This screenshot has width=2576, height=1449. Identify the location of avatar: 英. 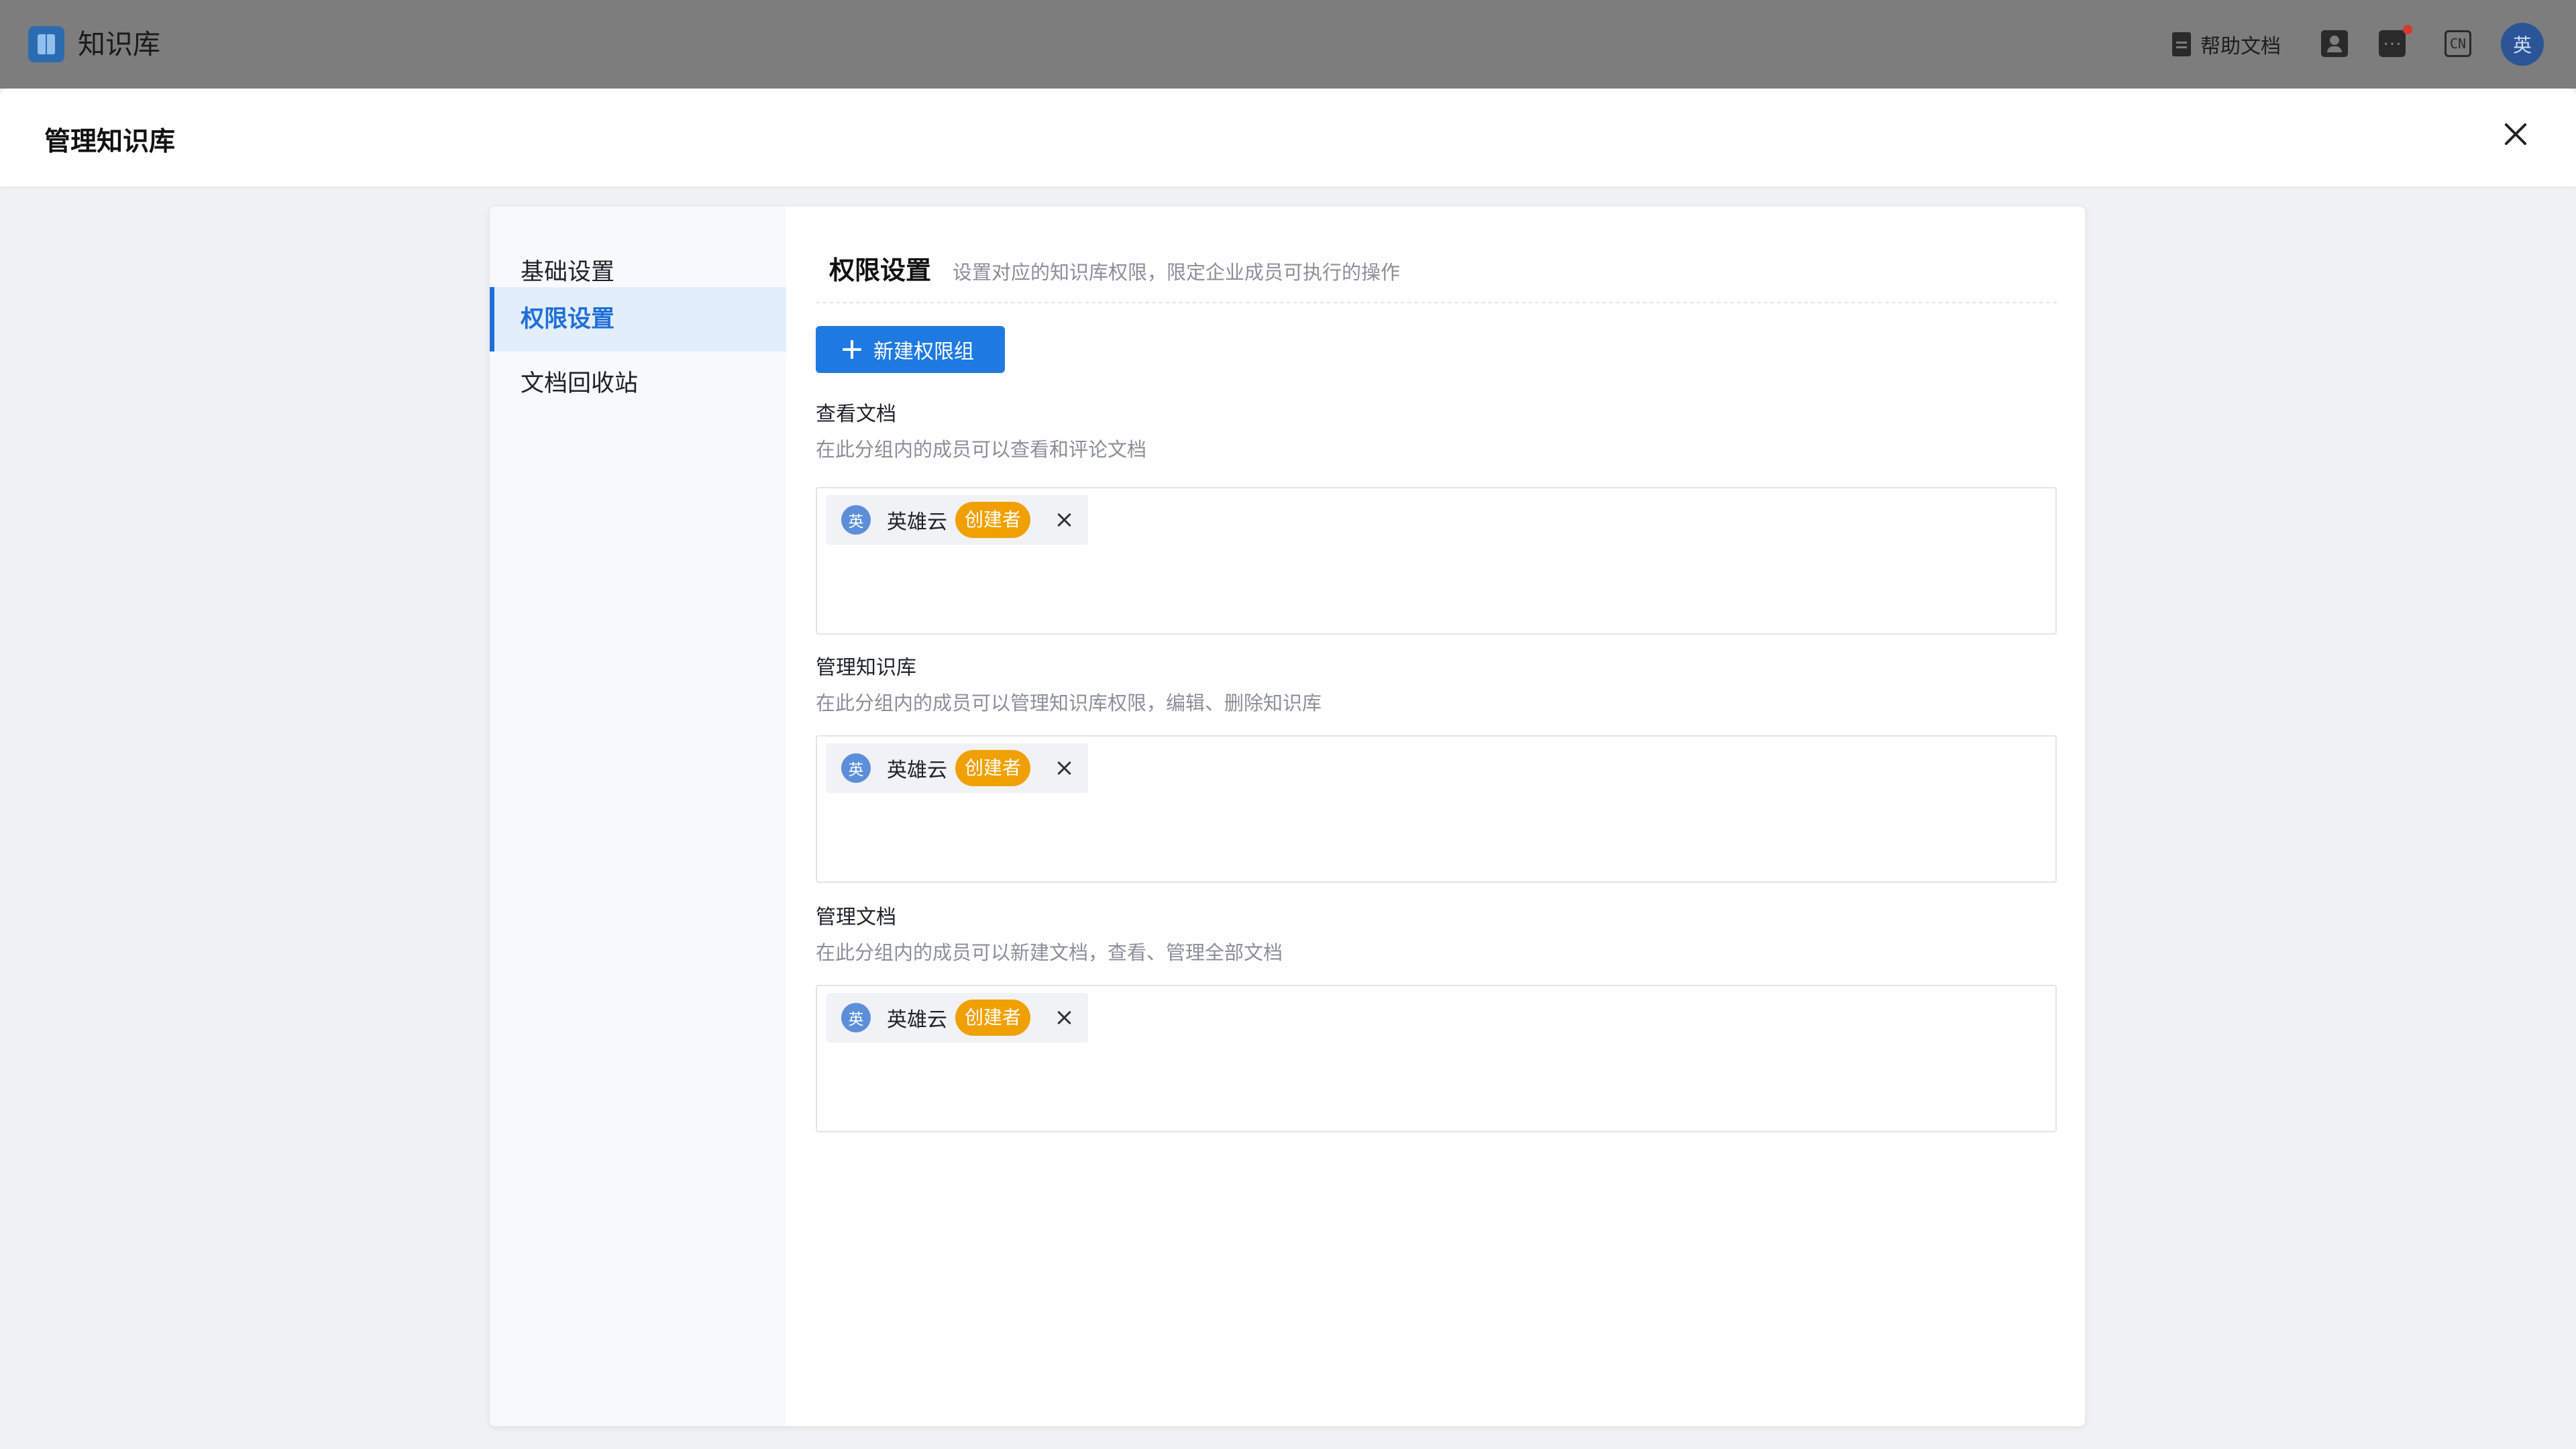
(2522, 44).